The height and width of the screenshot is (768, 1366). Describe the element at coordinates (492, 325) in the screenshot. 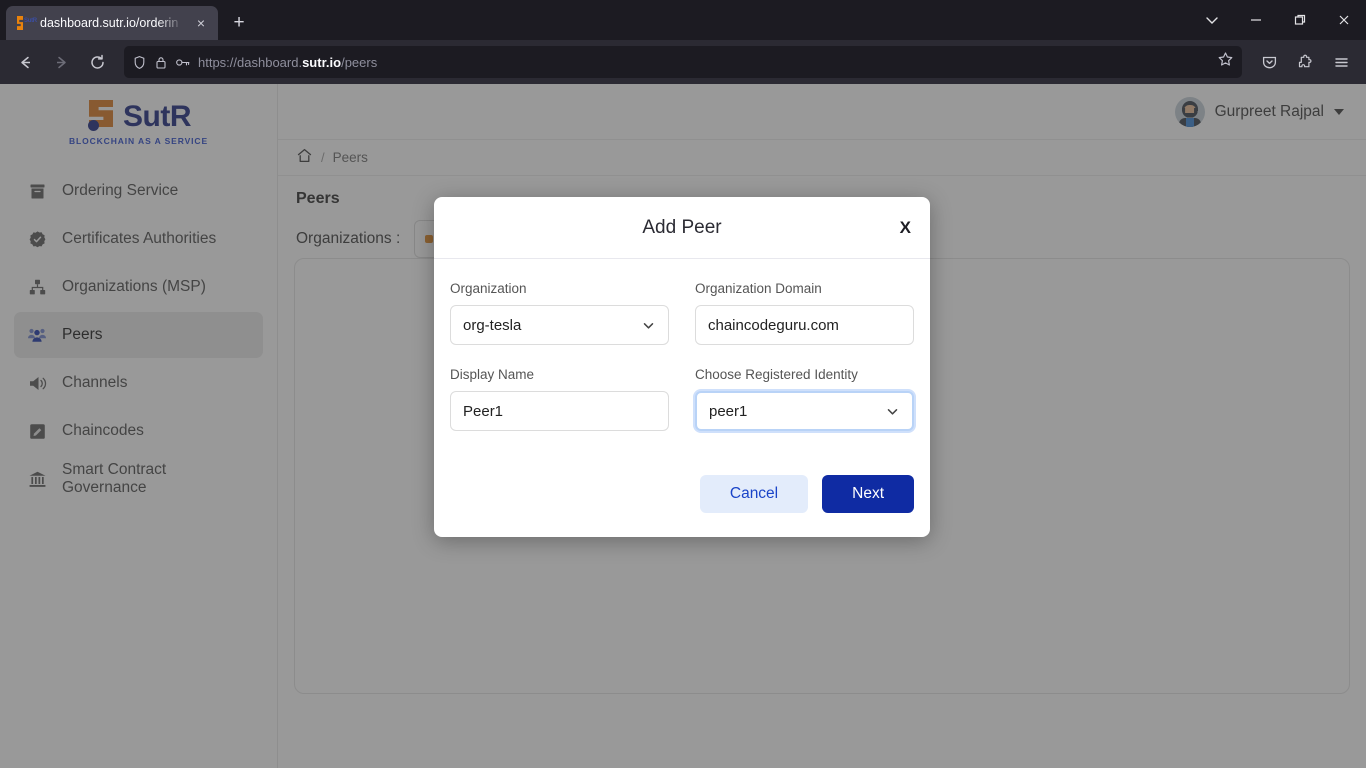

I see `organization-value: org-tesla` at that location.